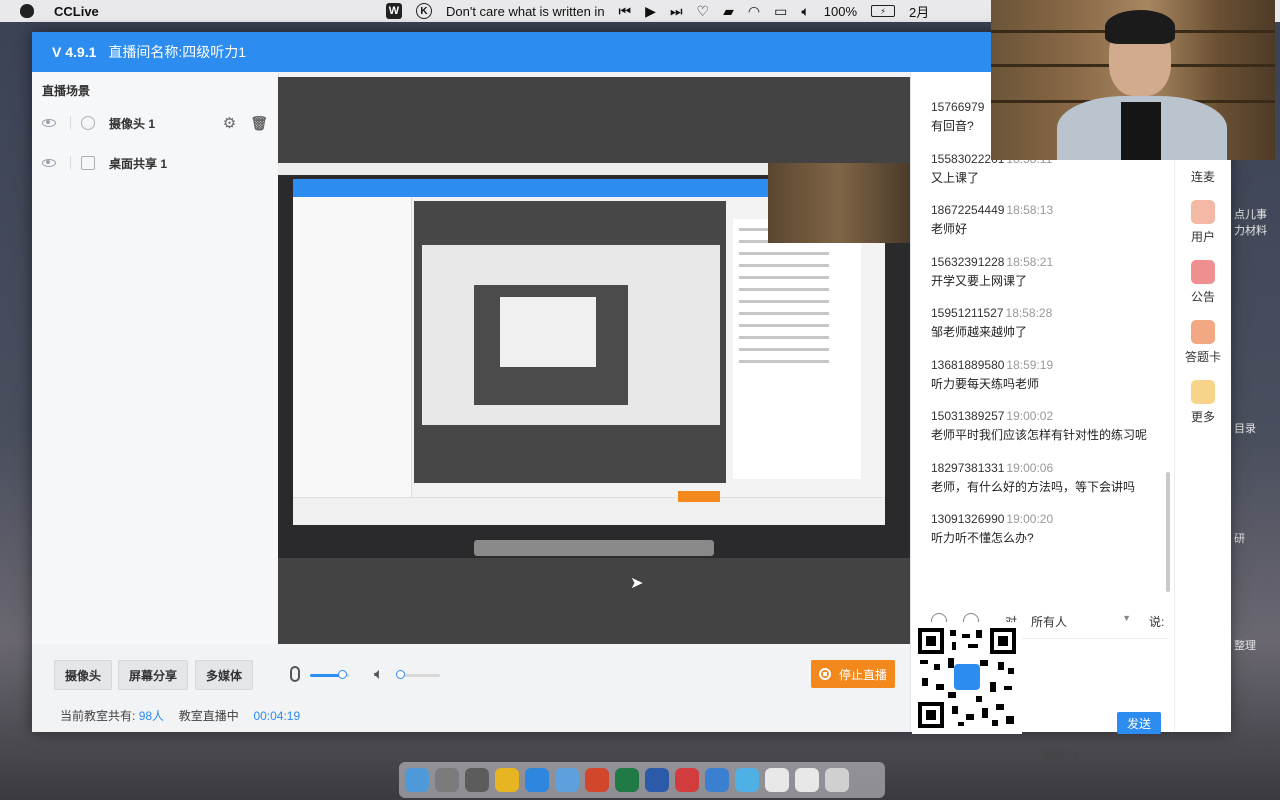 This screenshot has width=1280, height=800. What do you see at coordinates (507, 780) in the screenshot?
I see `chrome-icon` at bounding box center [507, 780].